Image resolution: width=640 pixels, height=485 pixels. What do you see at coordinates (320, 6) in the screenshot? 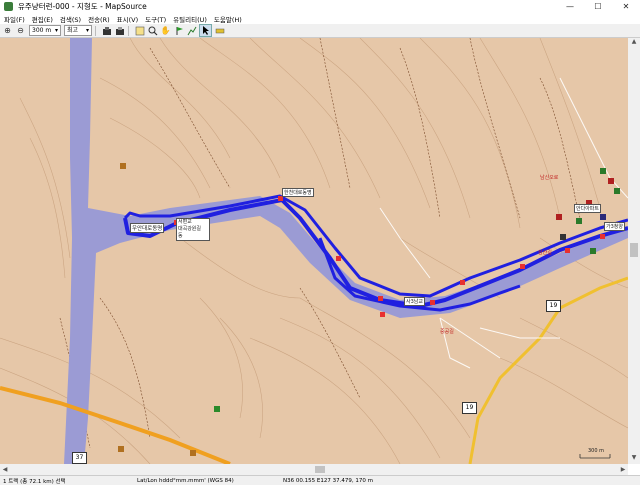
I see `title-bar: 유주냥터런-000 - 지형도 - MapSource — ☐ ✕` at bounding box center [320, 6].